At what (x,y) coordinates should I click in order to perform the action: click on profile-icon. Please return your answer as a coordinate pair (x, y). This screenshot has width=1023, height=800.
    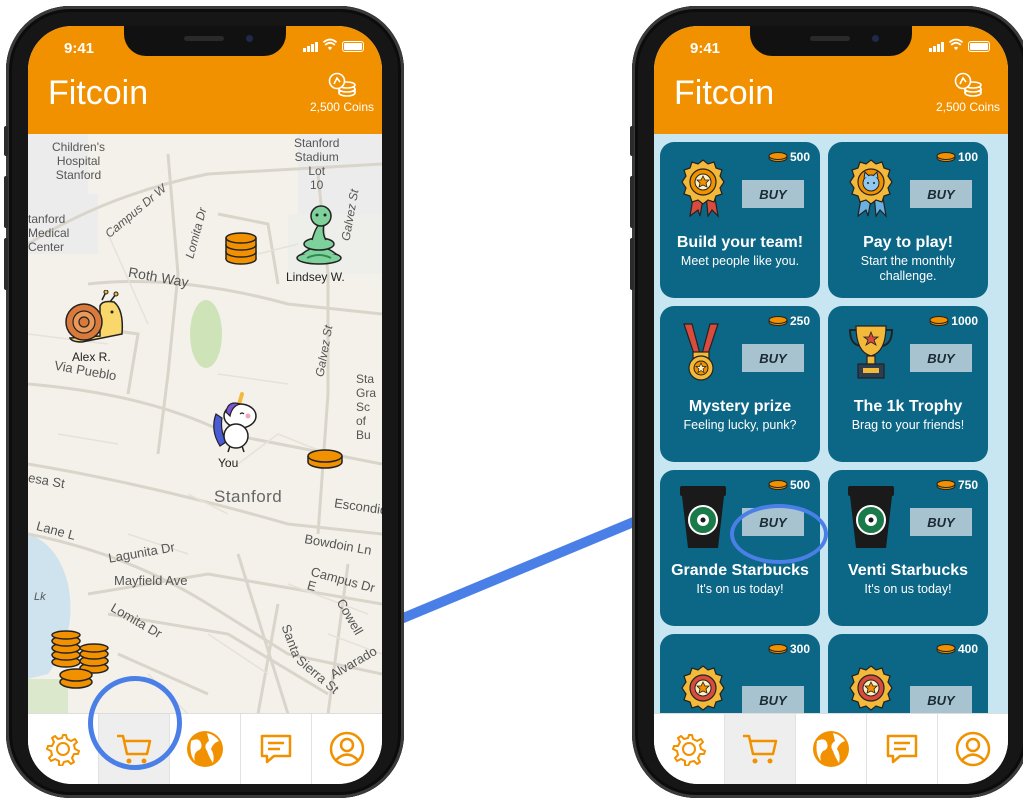
    Looking at the image, I should click on (347, 749).